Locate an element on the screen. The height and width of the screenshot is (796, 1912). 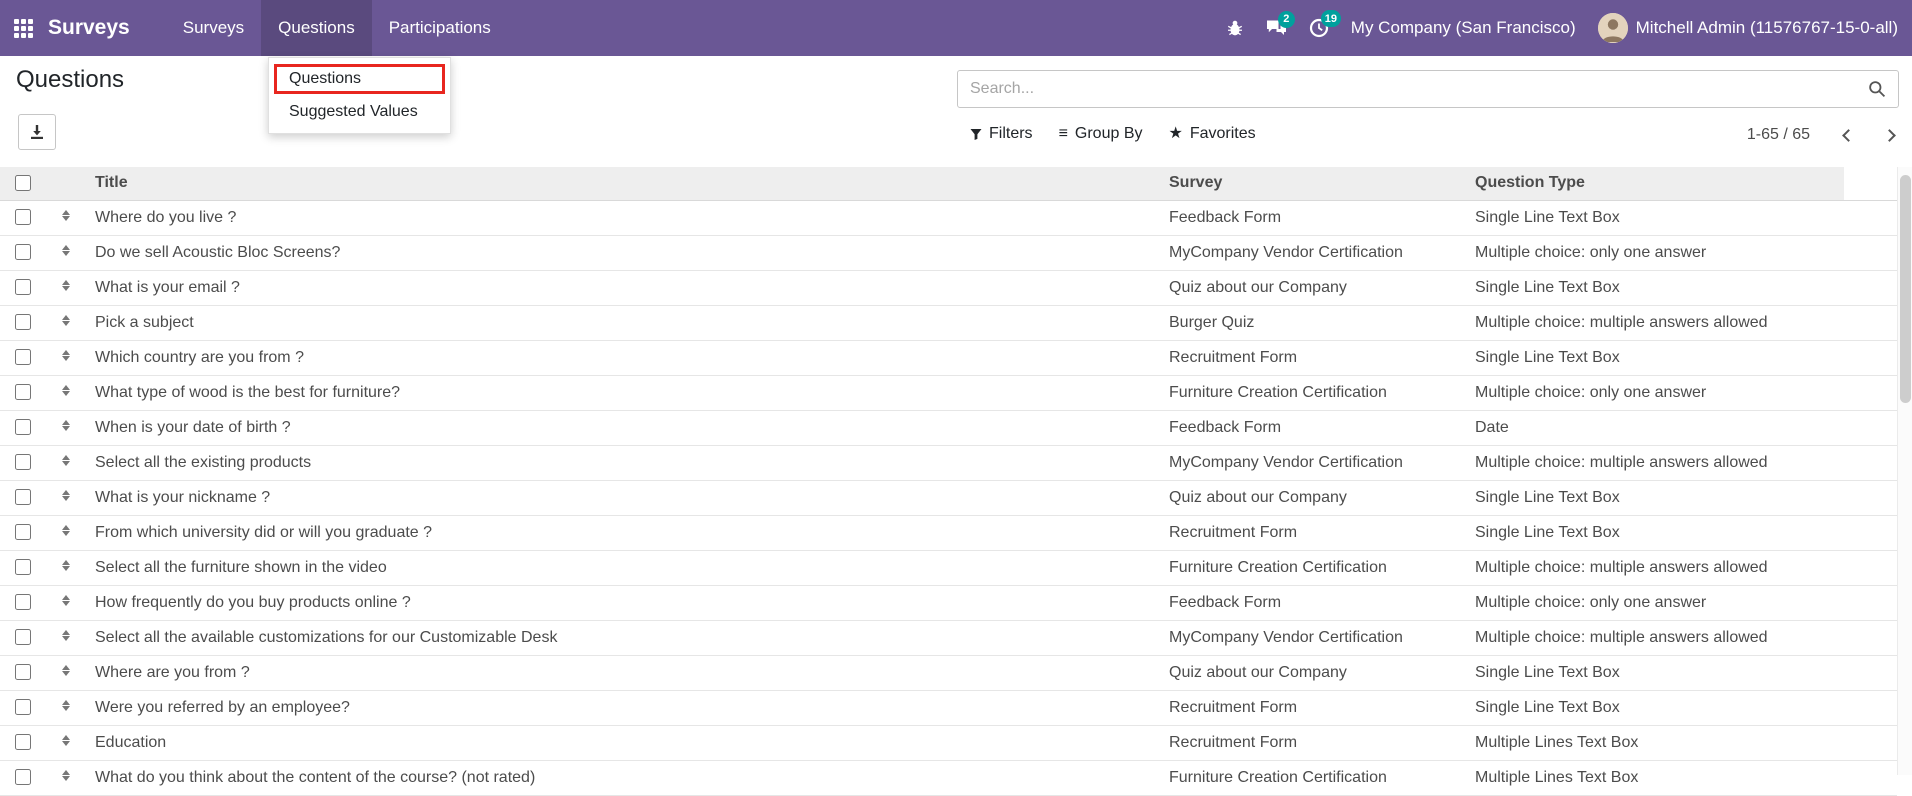
row-survey: MyCompany Vendor Certification is located at coordinates (1312, 463).